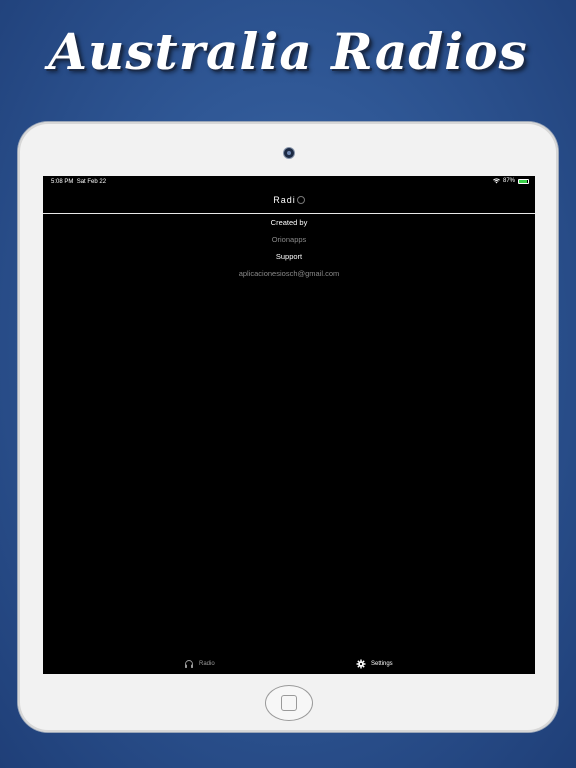 The image size is (576, 768). I want to click on support-label: Support, so click(289, 256).